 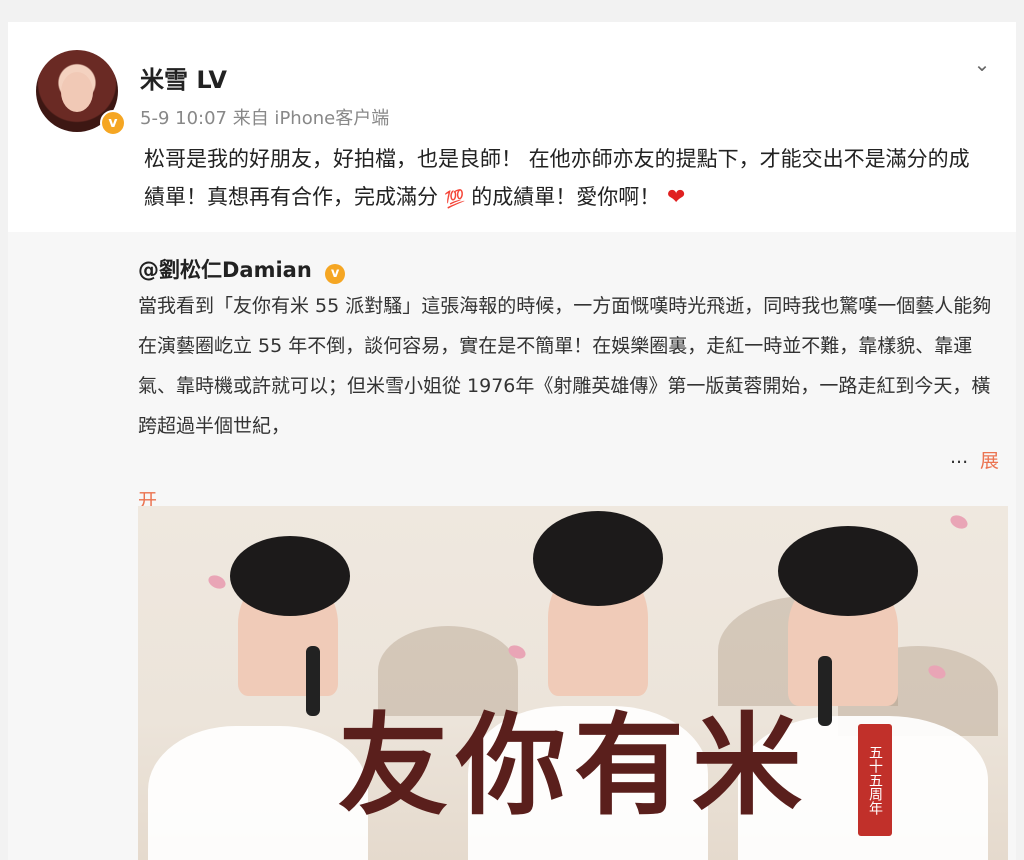 I want to click on singer-left-hair, so click(x=290, y=576).